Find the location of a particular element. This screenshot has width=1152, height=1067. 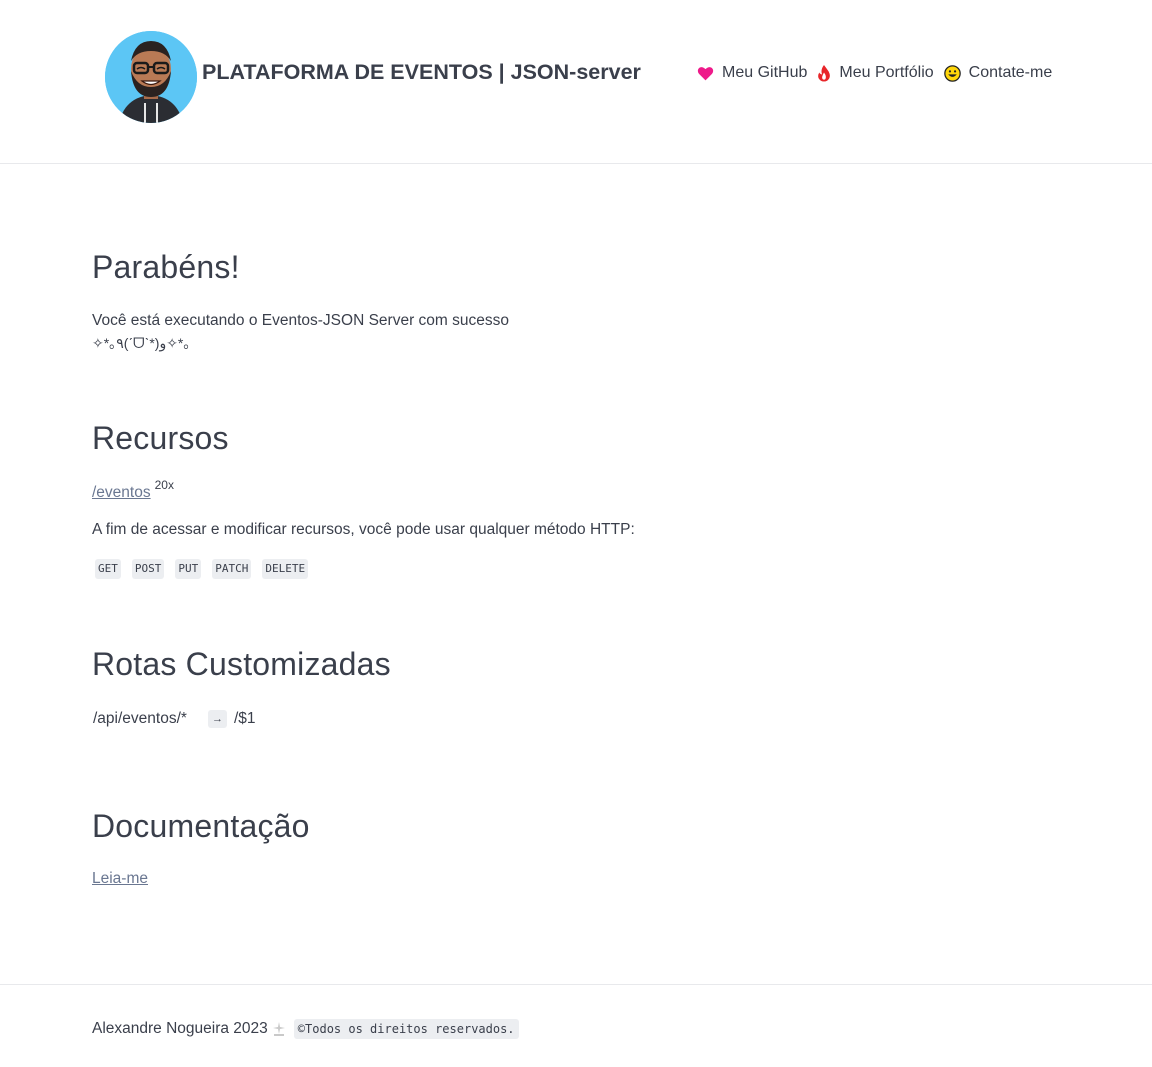

route-to: /$1 is located at coordinates (244, 718).